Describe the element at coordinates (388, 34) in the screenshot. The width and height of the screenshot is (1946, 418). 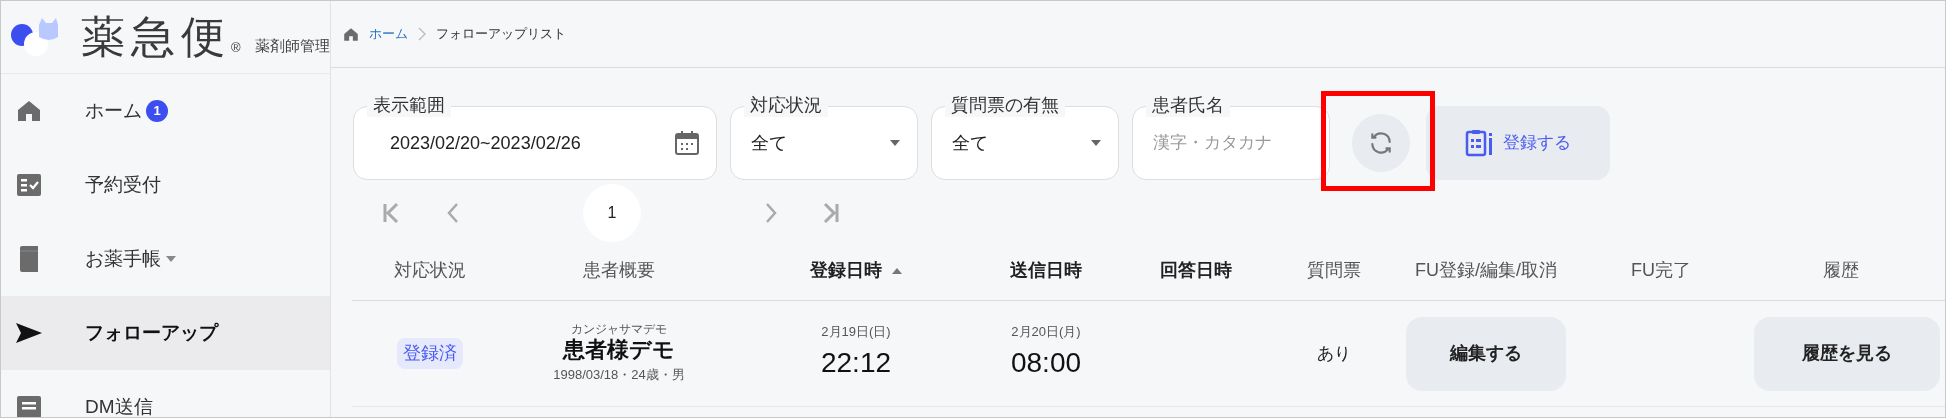
I see `breadcrumb-link: ホーム` at that location.